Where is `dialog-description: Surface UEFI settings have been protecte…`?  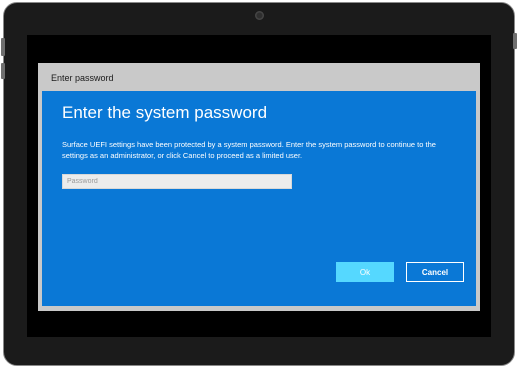
dialog-description: Surface UEFI settings have been protecte… is located at coordinates (249, 150).